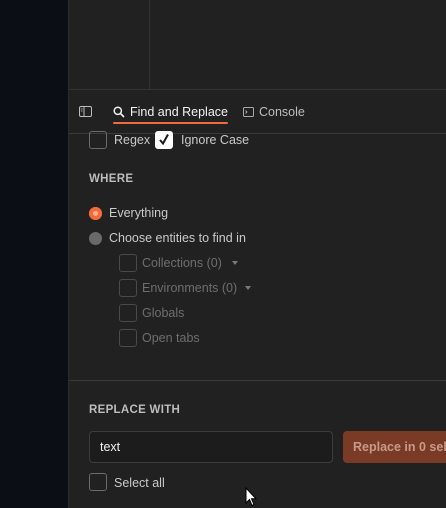 The height and width of the screenshot is (508, 446). What do you see at coordinates (119, 112) in the screenshot?
I see `search-icon` at bounding box center [119, 112].